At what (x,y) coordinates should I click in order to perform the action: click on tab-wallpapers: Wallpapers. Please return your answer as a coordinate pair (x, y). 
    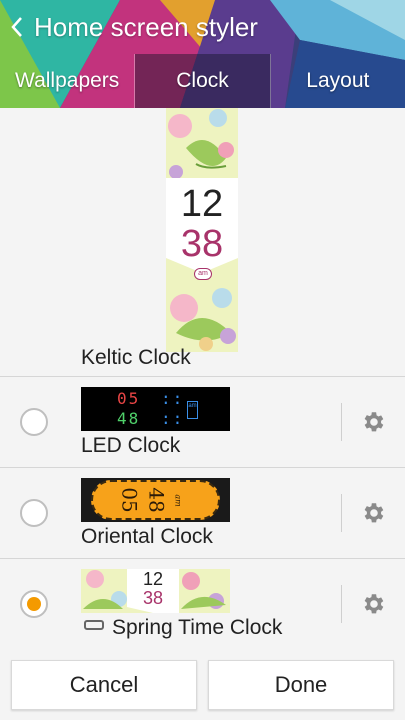
    Looking at the image, I should click on (68, 81).